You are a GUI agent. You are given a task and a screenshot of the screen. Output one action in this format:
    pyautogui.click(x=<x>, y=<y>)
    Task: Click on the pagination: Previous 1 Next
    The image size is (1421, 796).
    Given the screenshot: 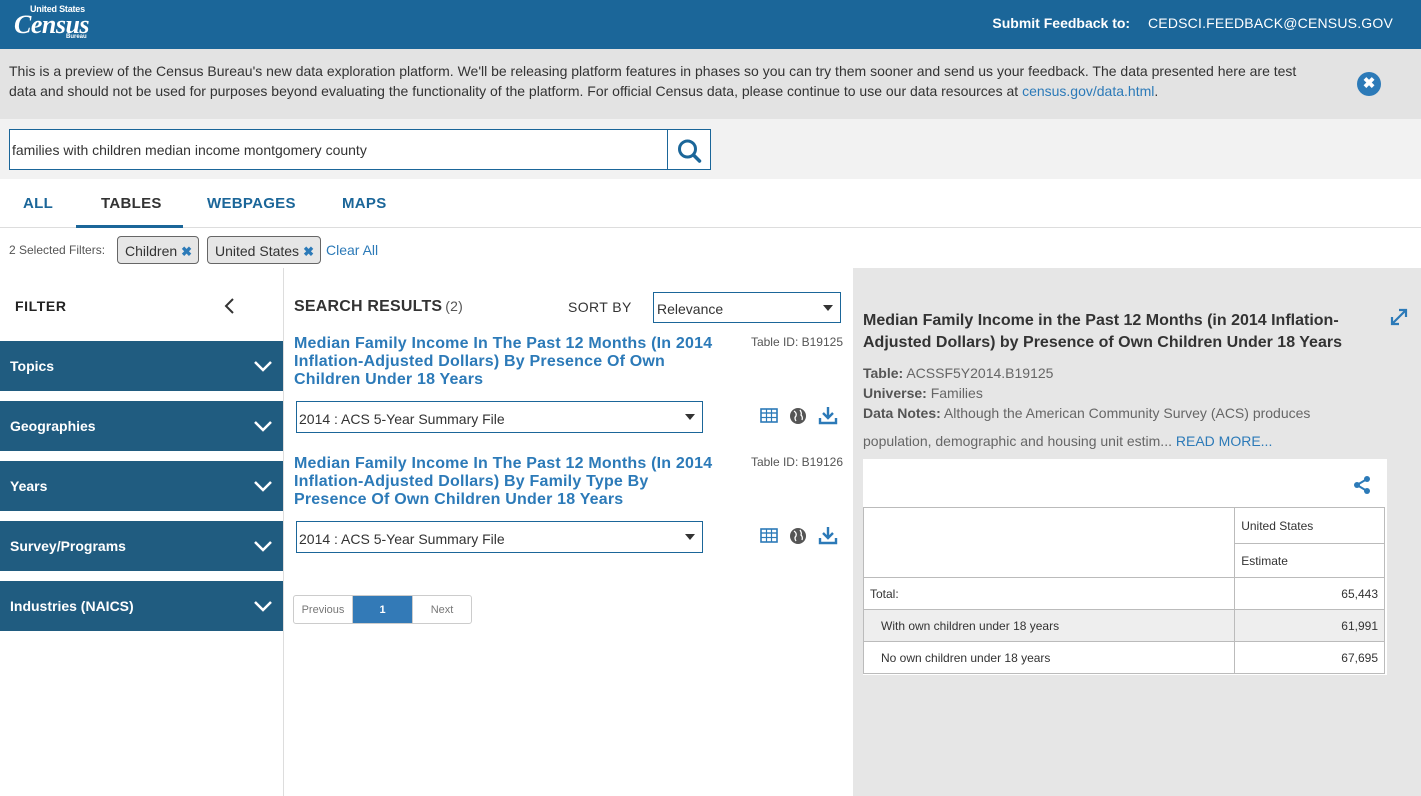 What is the action you would take?
    pyautogui.click(x=382, y=609)
    